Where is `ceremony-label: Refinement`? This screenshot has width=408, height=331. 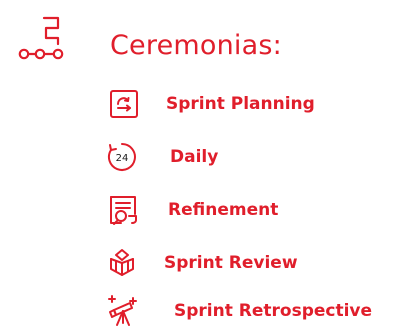
ceremony-label: Refinement is located at coordinates (223, 210).